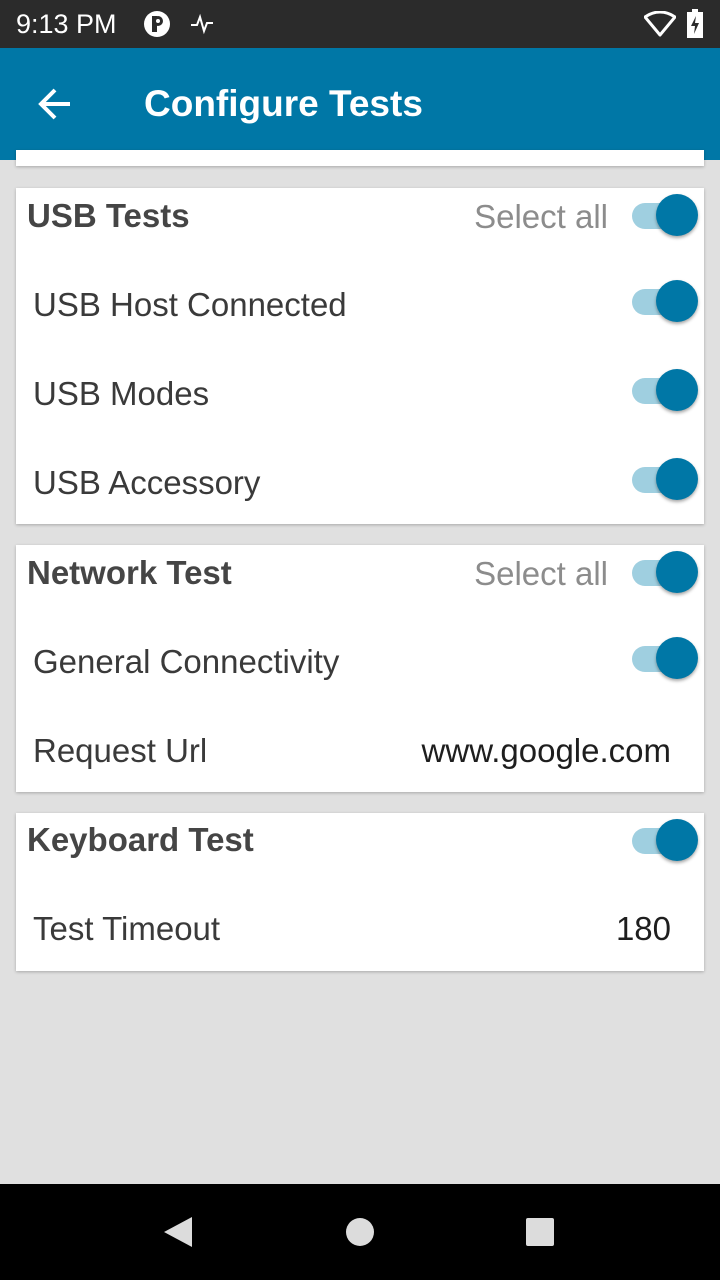 The width and height of the screenshot is (720, 1280). Describe the element at coordinates (140, 839) in the screenshot. I see `section-title-keyboard: Keyboard Test` at that location.